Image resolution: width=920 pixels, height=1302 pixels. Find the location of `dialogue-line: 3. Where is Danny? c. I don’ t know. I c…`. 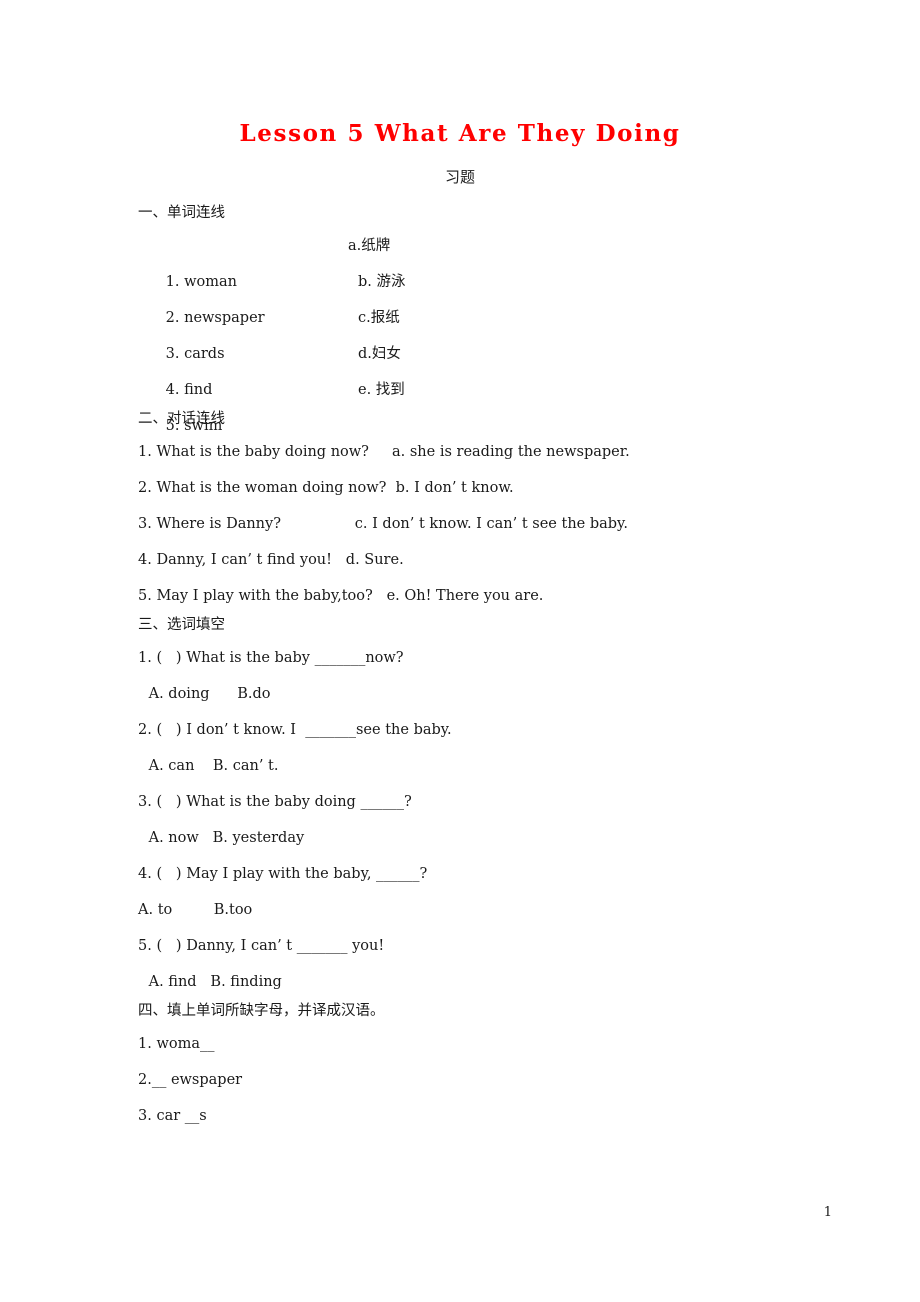

dialogue-line: 3. Where is Danny? c. I don’ t know. I c… is located at coordinates (383, 524).